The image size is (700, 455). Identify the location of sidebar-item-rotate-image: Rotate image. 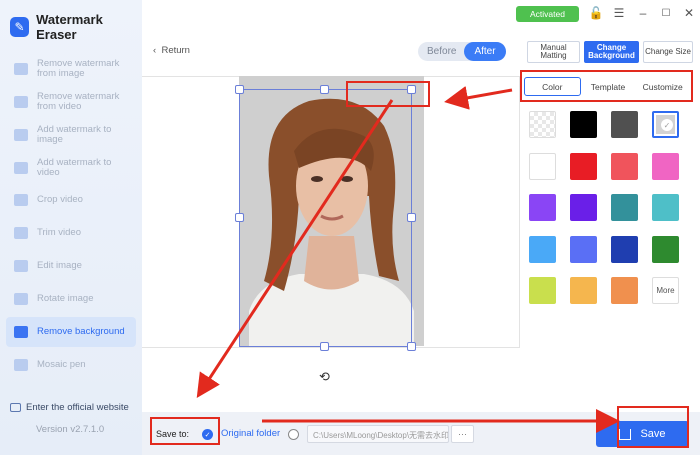
(71, 299).